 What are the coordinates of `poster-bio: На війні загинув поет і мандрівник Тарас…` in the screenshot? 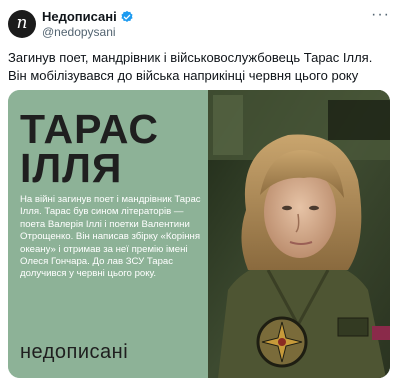 It's located at (110, 237).